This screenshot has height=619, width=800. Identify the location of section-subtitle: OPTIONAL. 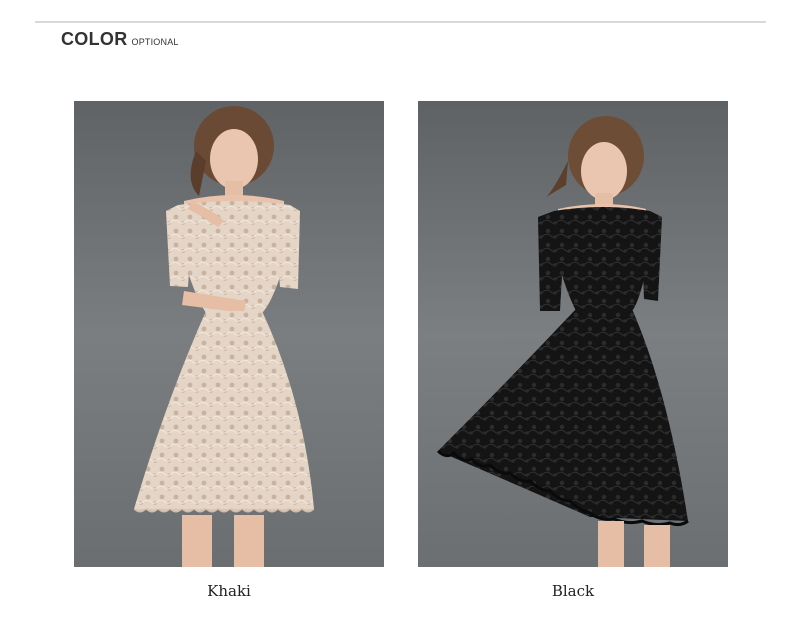
(155, 42).